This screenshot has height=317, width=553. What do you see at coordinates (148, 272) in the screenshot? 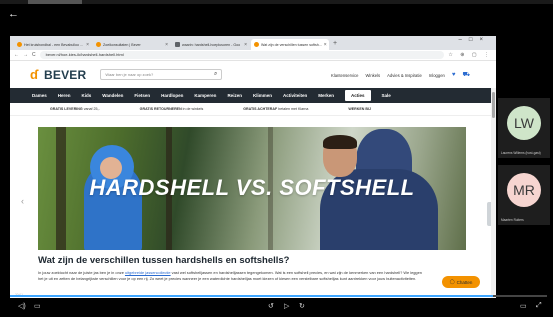
I see `jassen-link: uitgebreide jassencollectie` at bounding box center [148, 272].